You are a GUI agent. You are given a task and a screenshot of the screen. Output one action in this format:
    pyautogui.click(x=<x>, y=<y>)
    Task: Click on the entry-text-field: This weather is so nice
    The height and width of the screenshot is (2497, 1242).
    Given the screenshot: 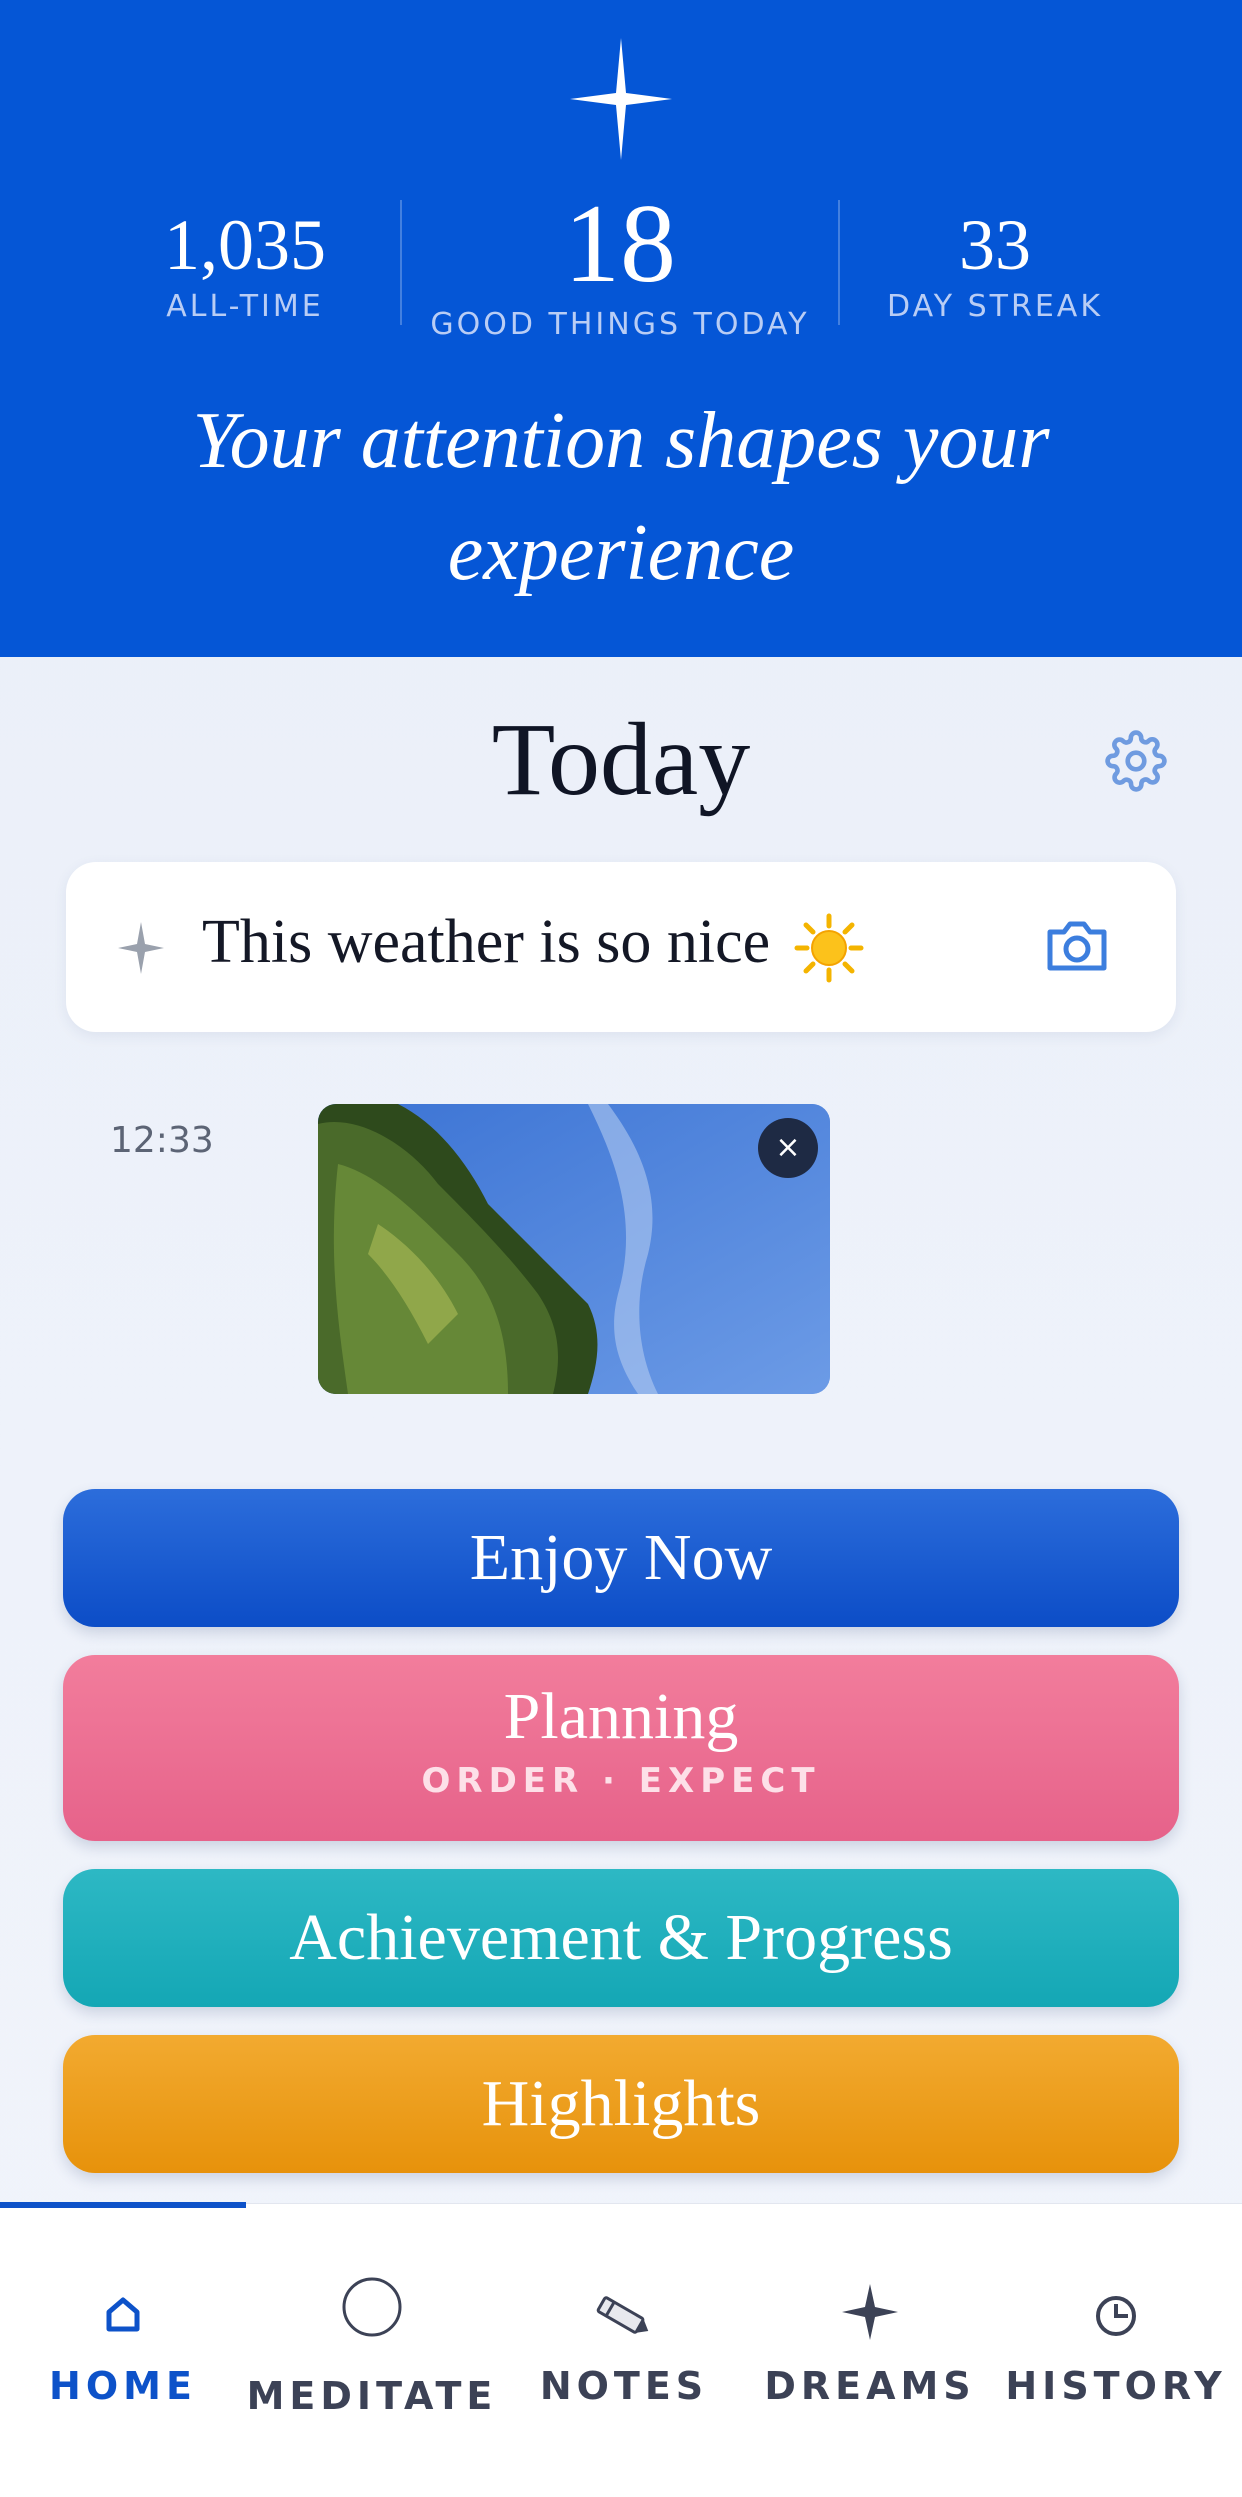 What is the action you would take?
    pyautogui.click(x=582, y=945)
    